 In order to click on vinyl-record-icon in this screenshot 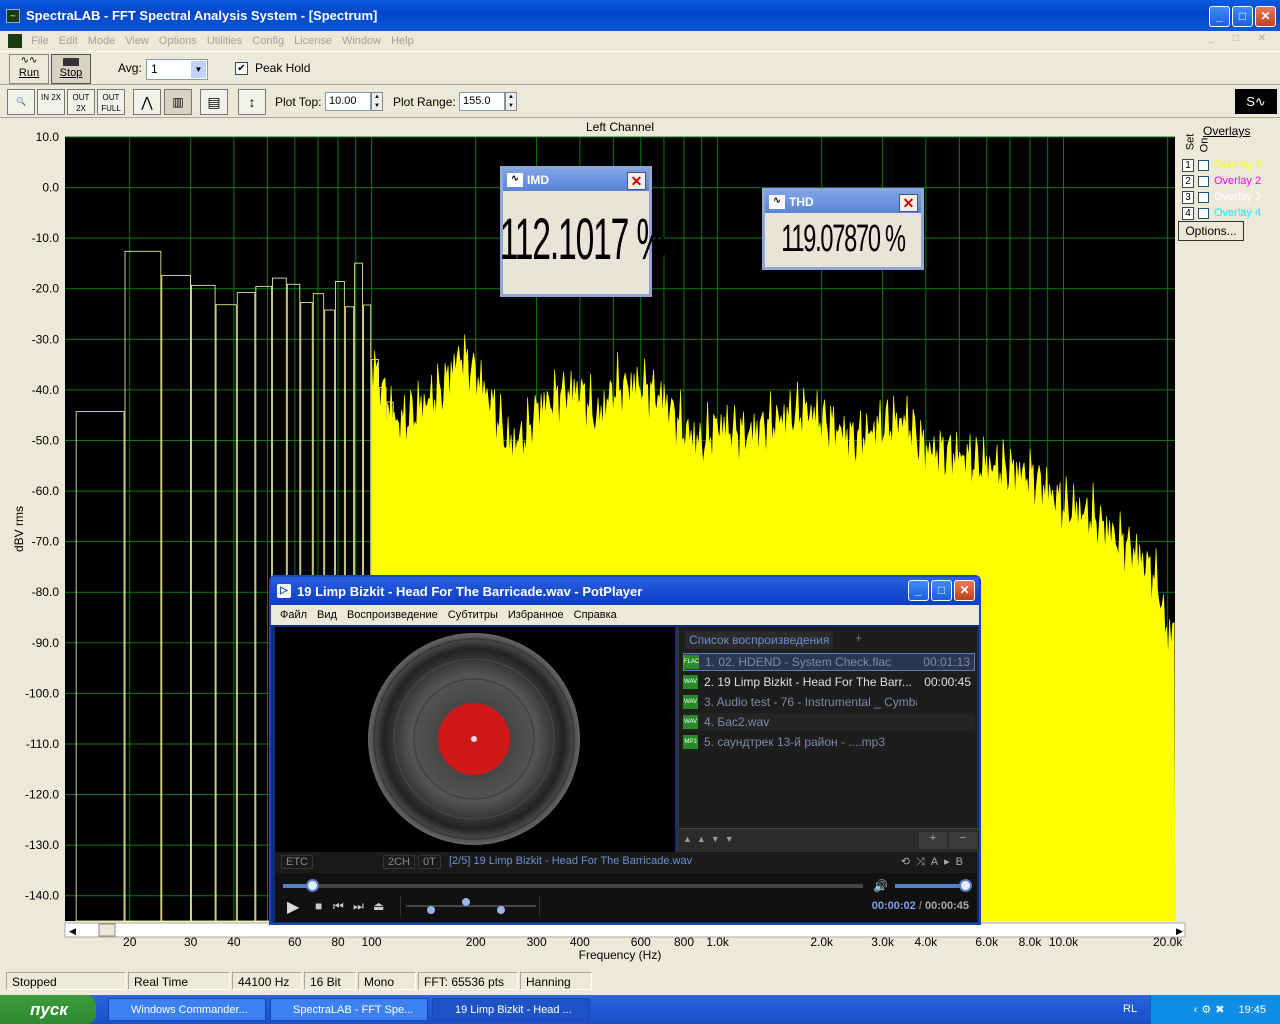, I will do `click(474, 739)`.